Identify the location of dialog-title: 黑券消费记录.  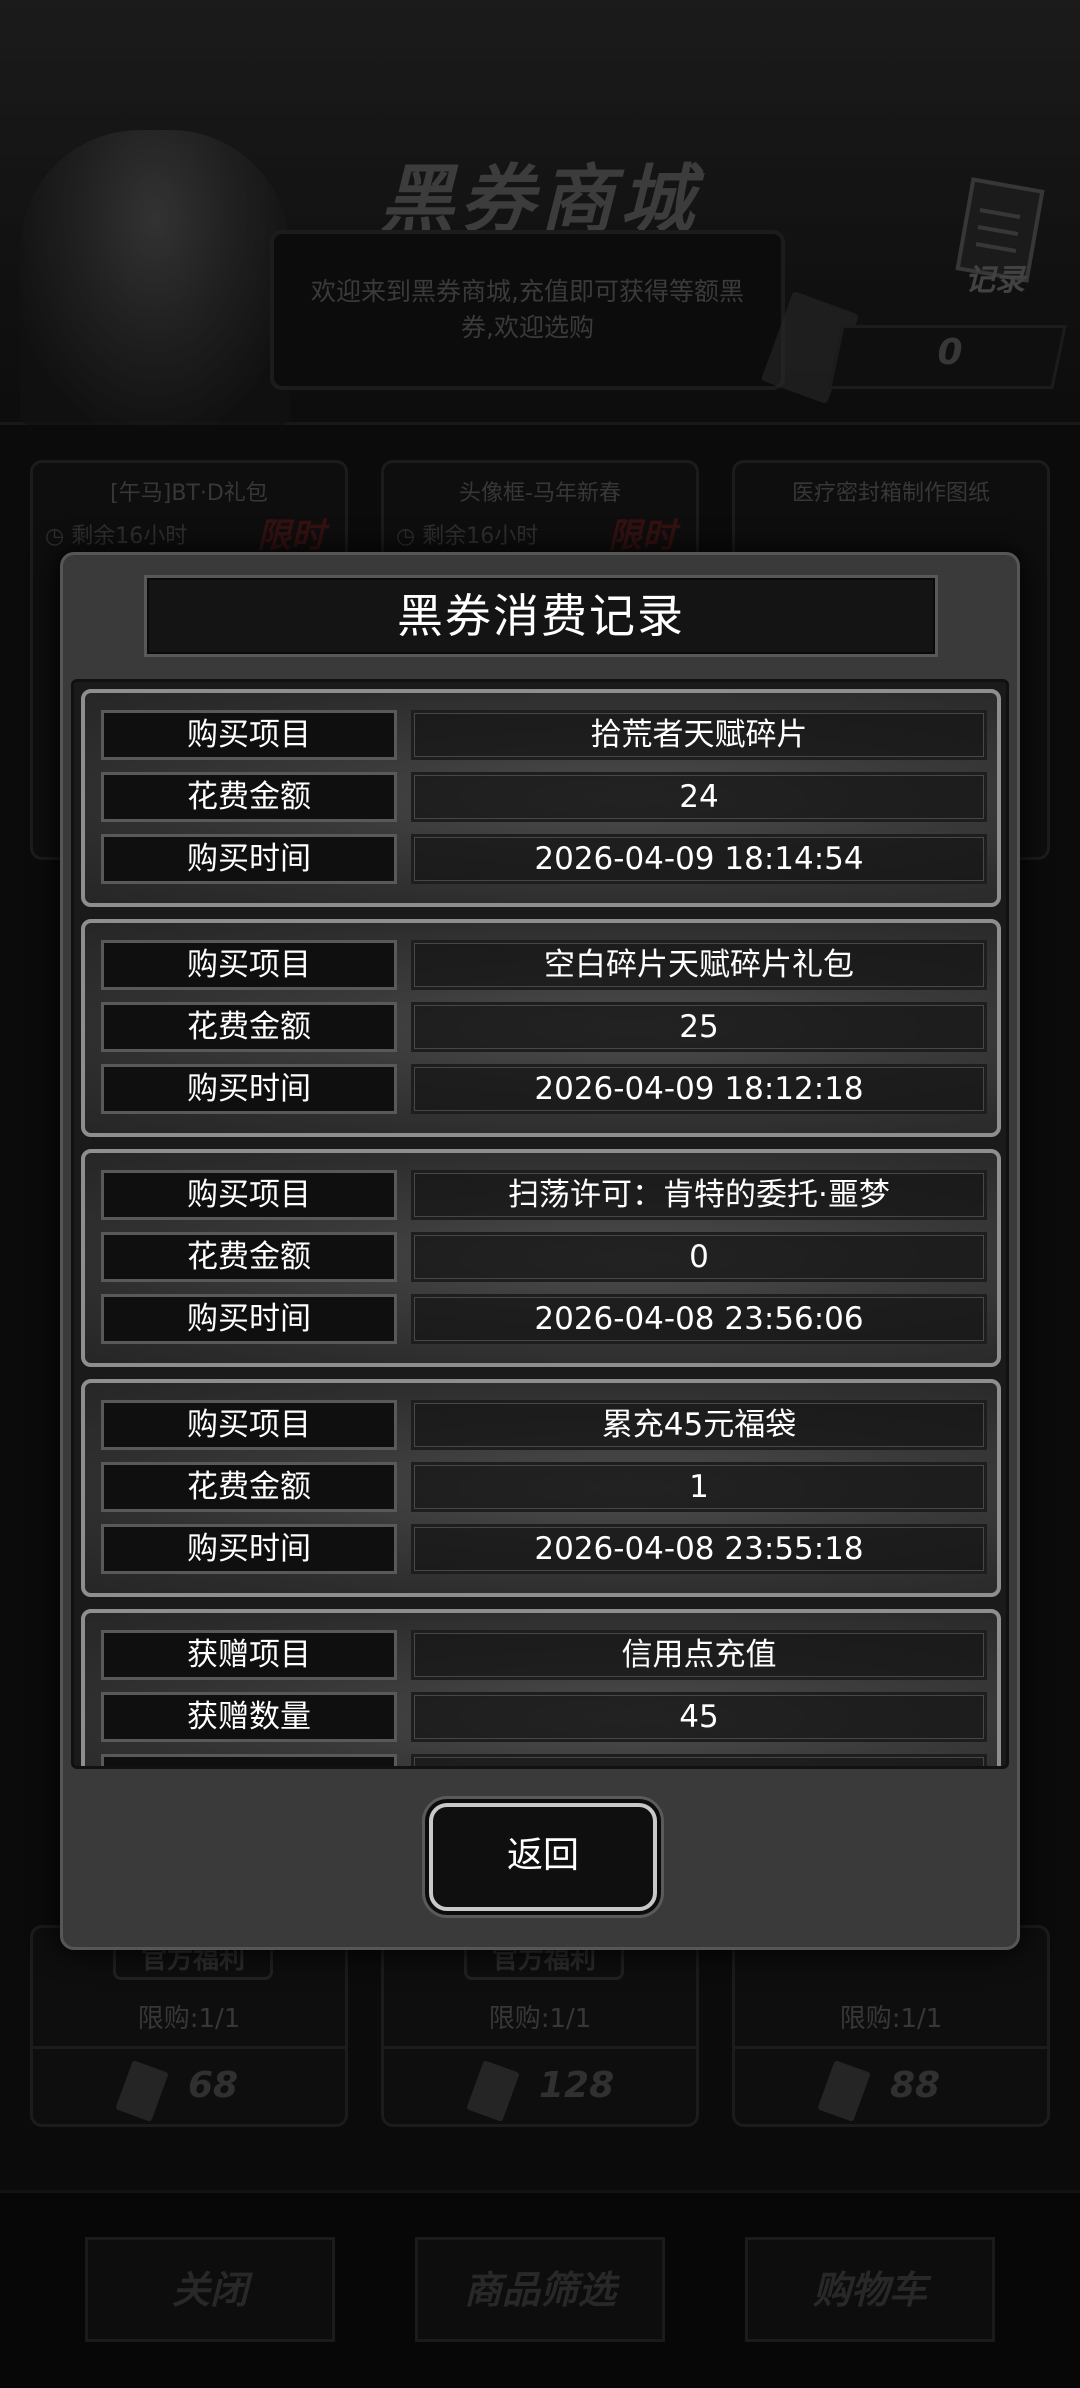
(541, 616).